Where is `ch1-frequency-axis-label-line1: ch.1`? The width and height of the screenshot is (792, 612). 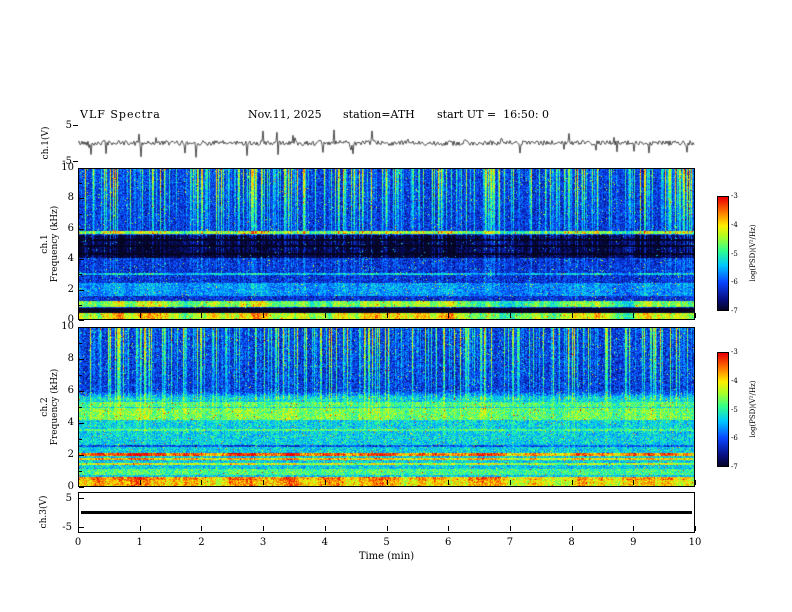 ch1-frequency-axis-label-line1: ch.1 is located at coordinates (45, 244).